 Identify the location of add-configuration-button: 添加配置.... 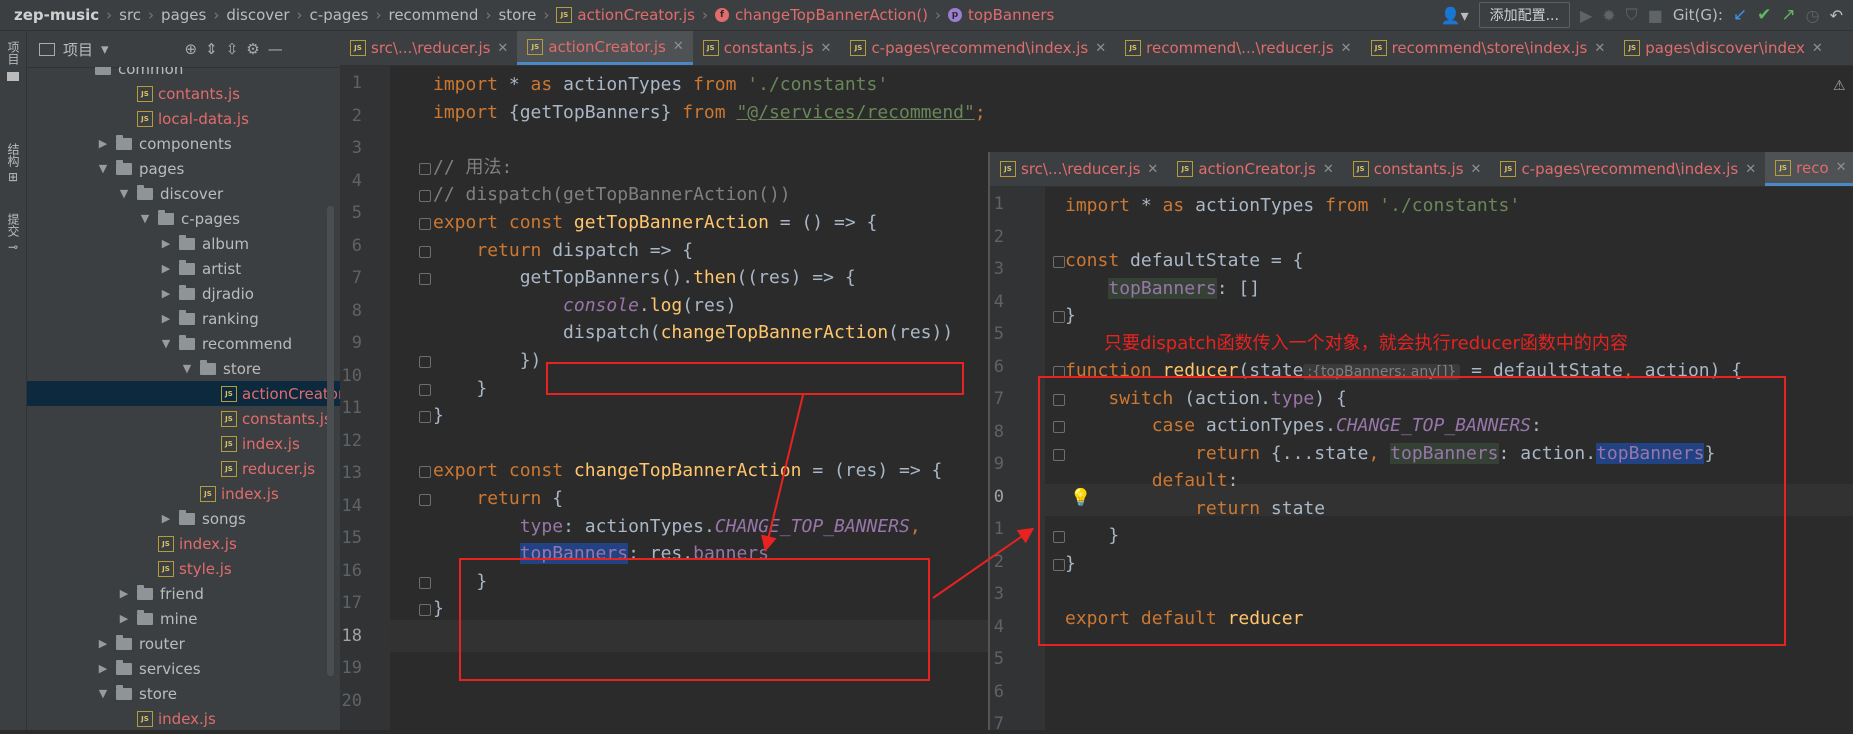
(1524, 15).